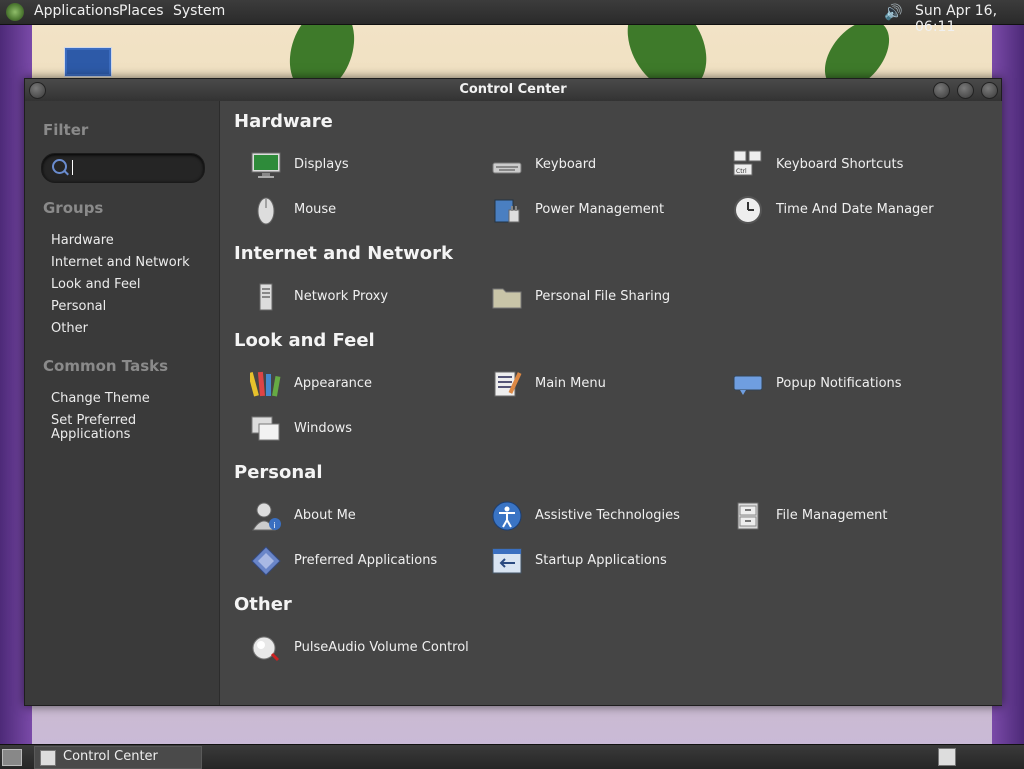 The image size is (1024, 769). Describe the element at coordinates (512, 756) in the screenshot. I see `bottom-panel: Control Center` at that location.